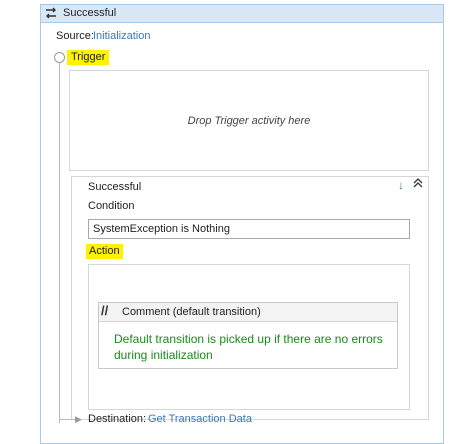 This screenshot has height=444, width=474. I want to click on arrow-right-icon: ▶, so click(78, 419).